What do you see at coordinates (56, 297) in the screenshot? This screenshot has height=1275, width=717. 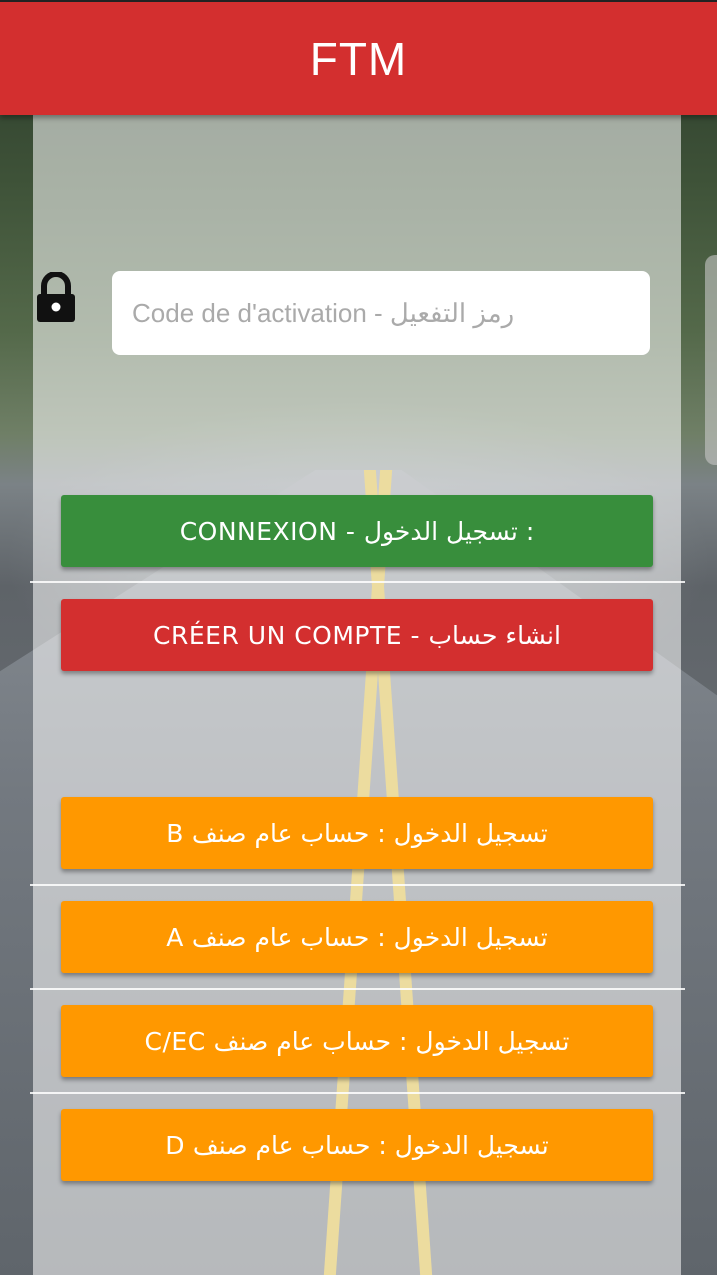 I see `lock-icon` at bounding box center [56, 297].